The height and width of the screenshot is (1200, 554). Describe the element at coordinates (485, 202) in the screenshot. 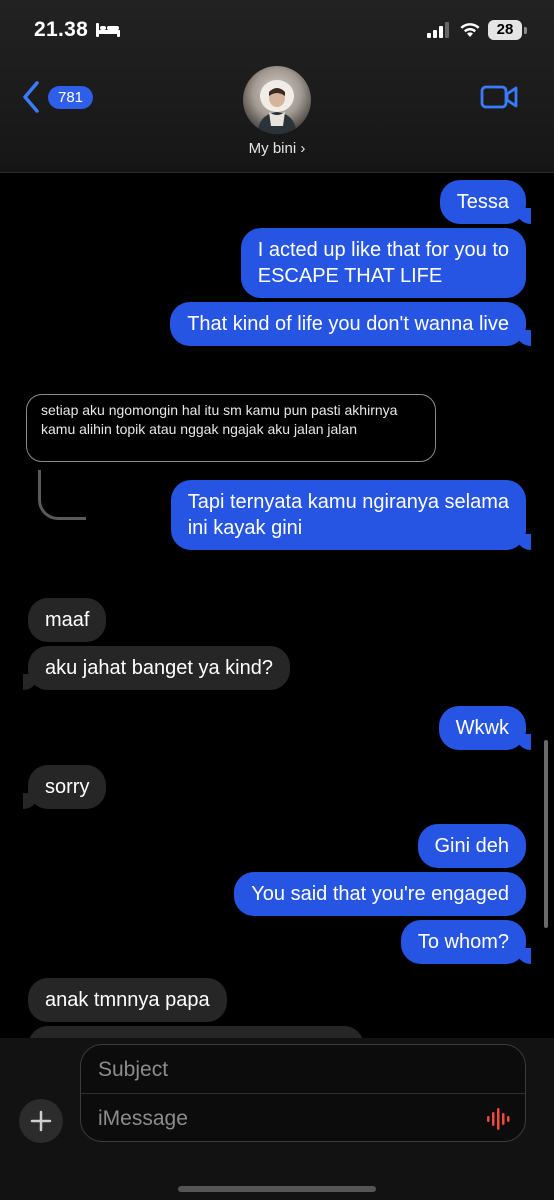

I see `message-bubble-outgoing: Tessa` at that location.